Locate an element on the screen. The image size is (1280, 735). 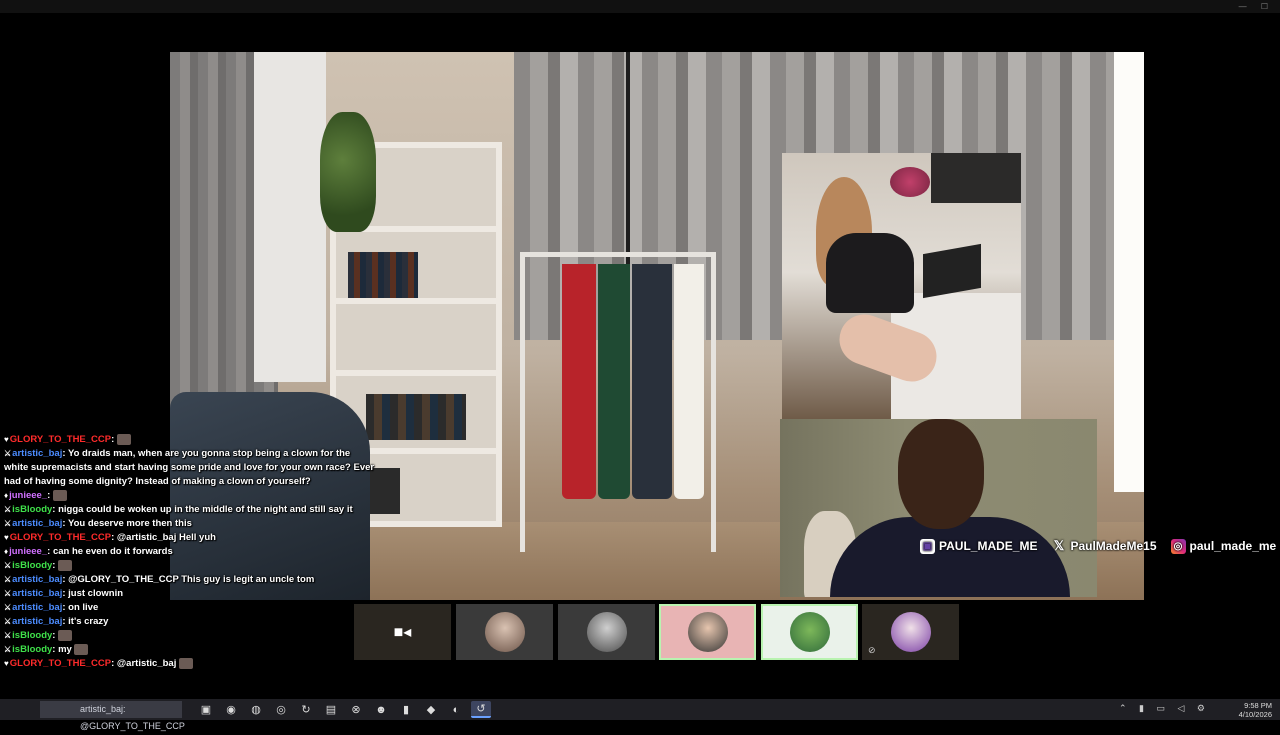
chat-text: my is located at coordinates (65, 649).